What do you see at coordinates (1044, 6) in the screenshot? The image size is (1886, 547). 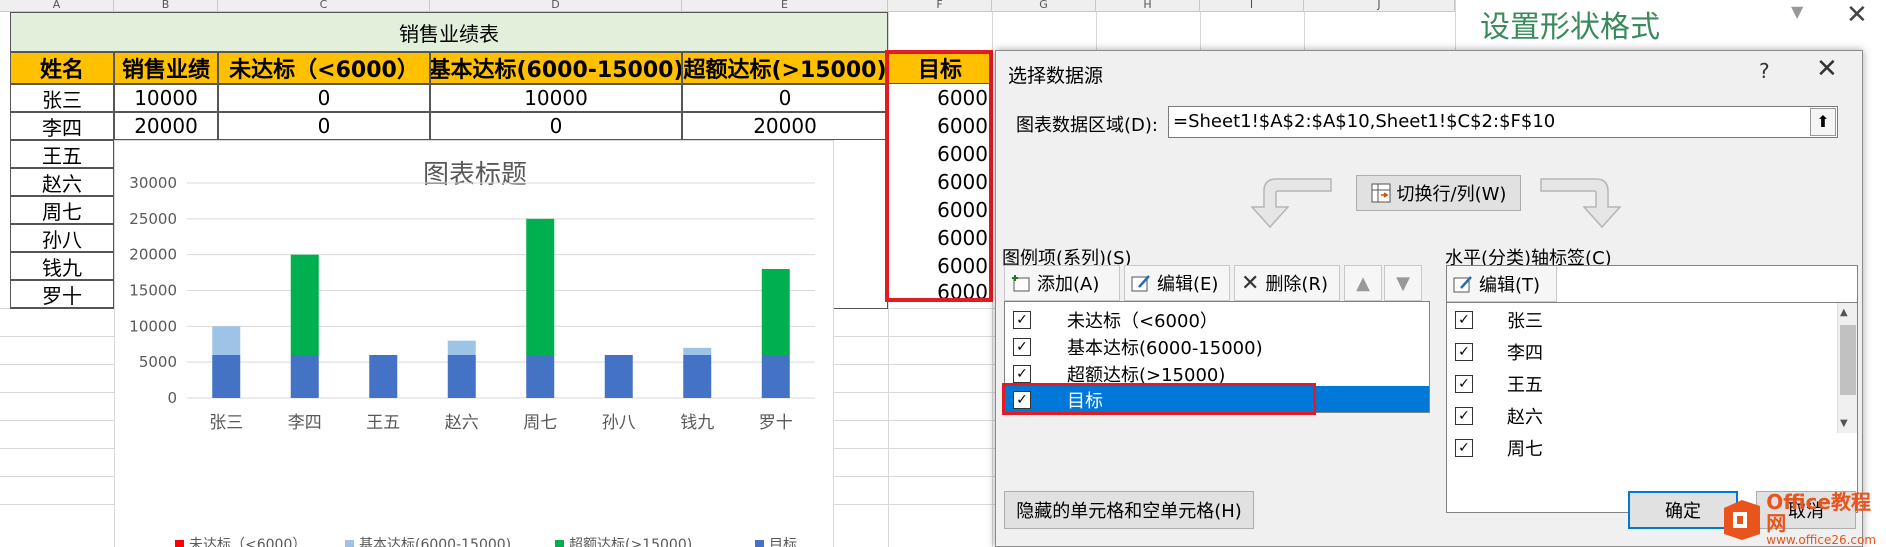 I see `col-header-g: G` at bounding box center [1044, 6].